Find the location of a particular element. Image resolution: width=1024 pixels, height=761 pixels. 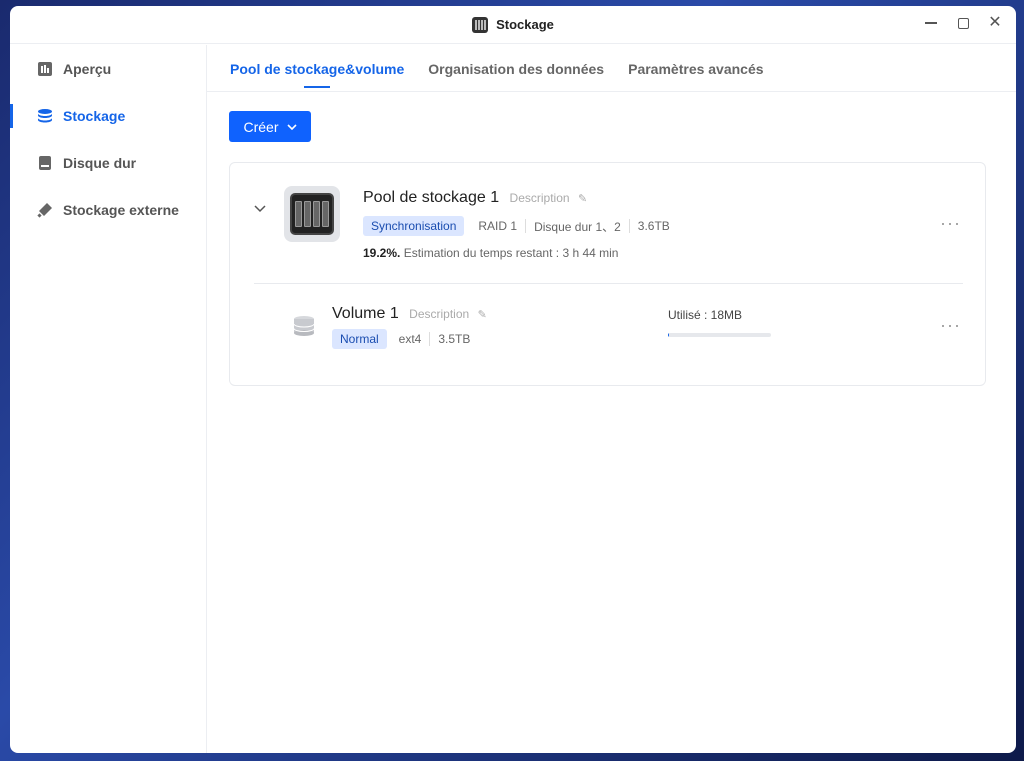

sidebar-item-hard-disk: Disque dur is located at coordinates (108, 162).